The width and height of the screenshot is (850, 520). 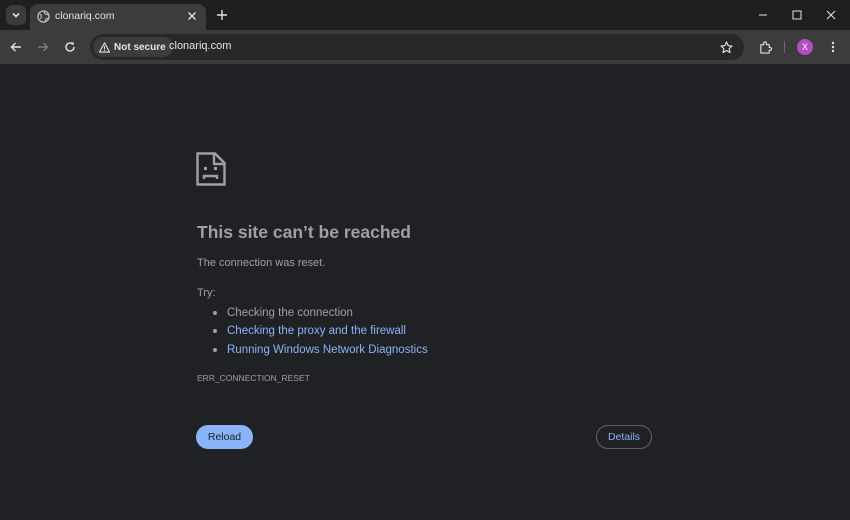 I want to click on browser-menu-button, so click(x=833, y=47).